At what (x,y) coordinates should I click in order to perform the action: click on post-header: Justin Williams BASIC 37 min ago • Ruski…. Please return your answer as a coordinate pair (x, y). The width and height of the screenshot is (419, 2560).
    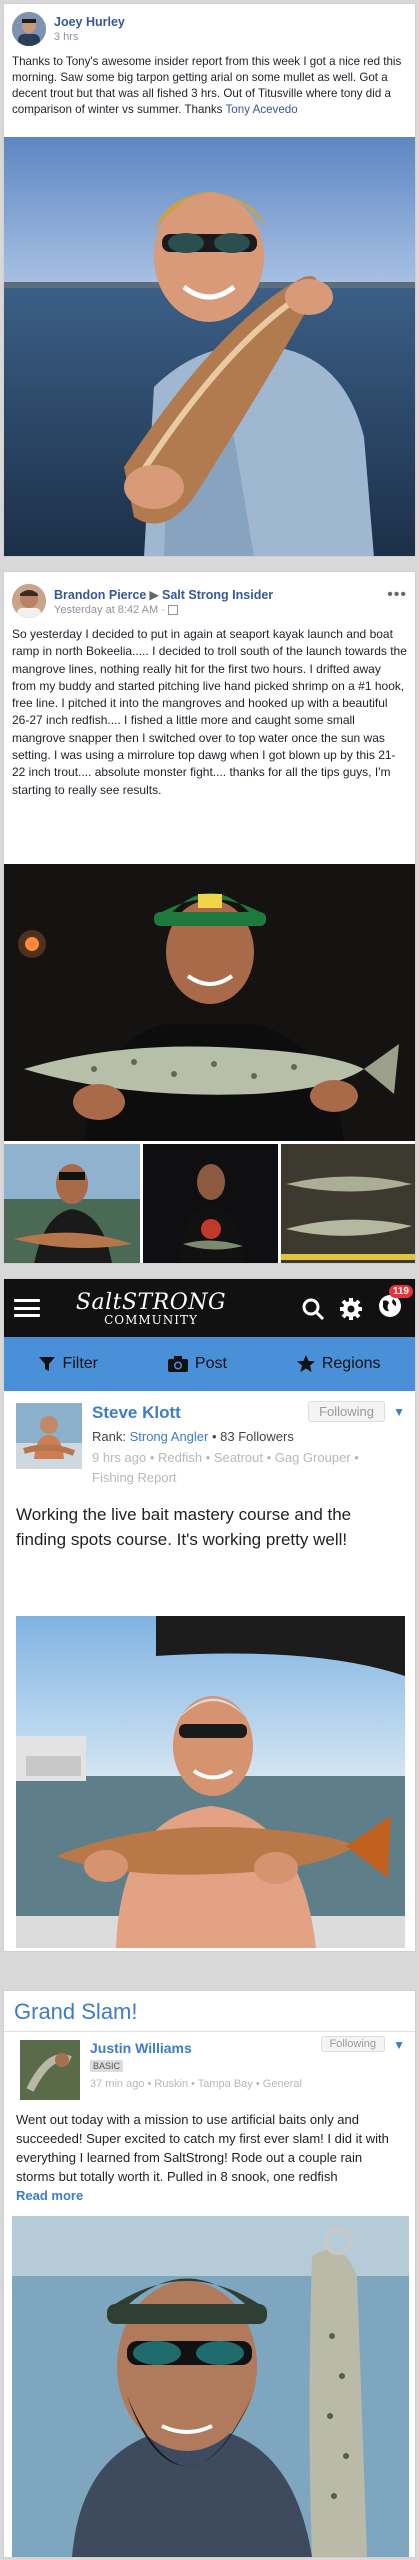
    Looking at the image, I should click on (209, 2066).